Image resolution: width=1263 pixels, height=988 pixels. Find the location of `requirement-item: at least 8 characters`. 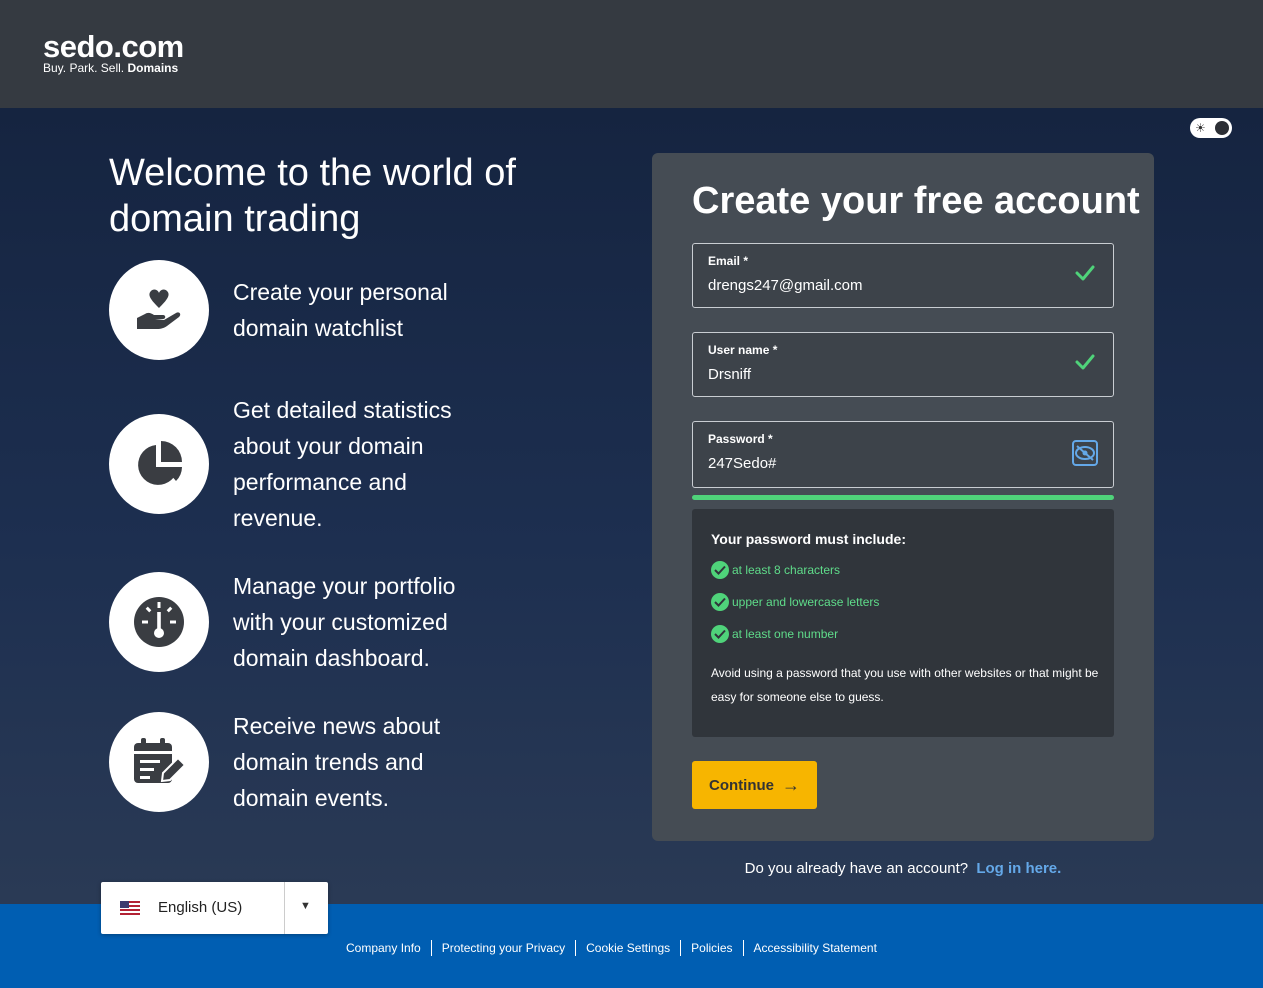

requirement-item: at least 8 characters is located at coordinates (775, 570).